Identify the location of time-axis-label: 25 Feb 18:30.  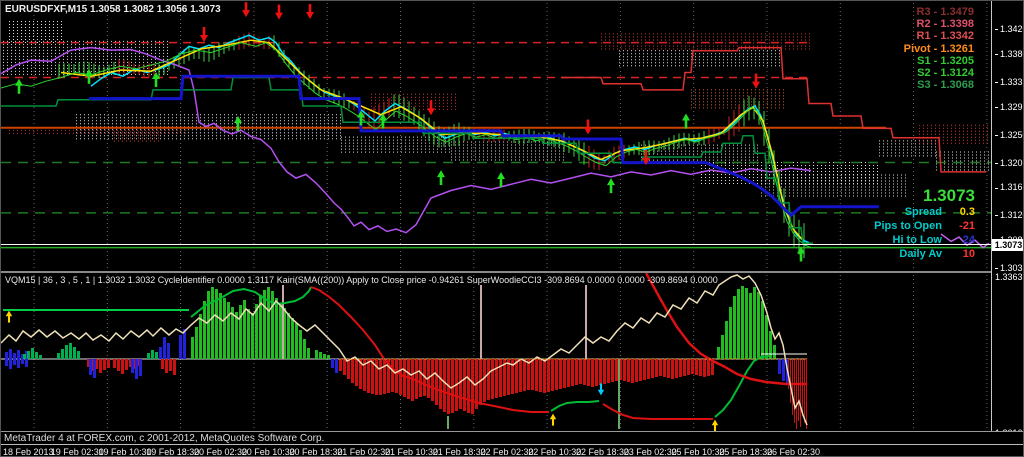
(746, 452).